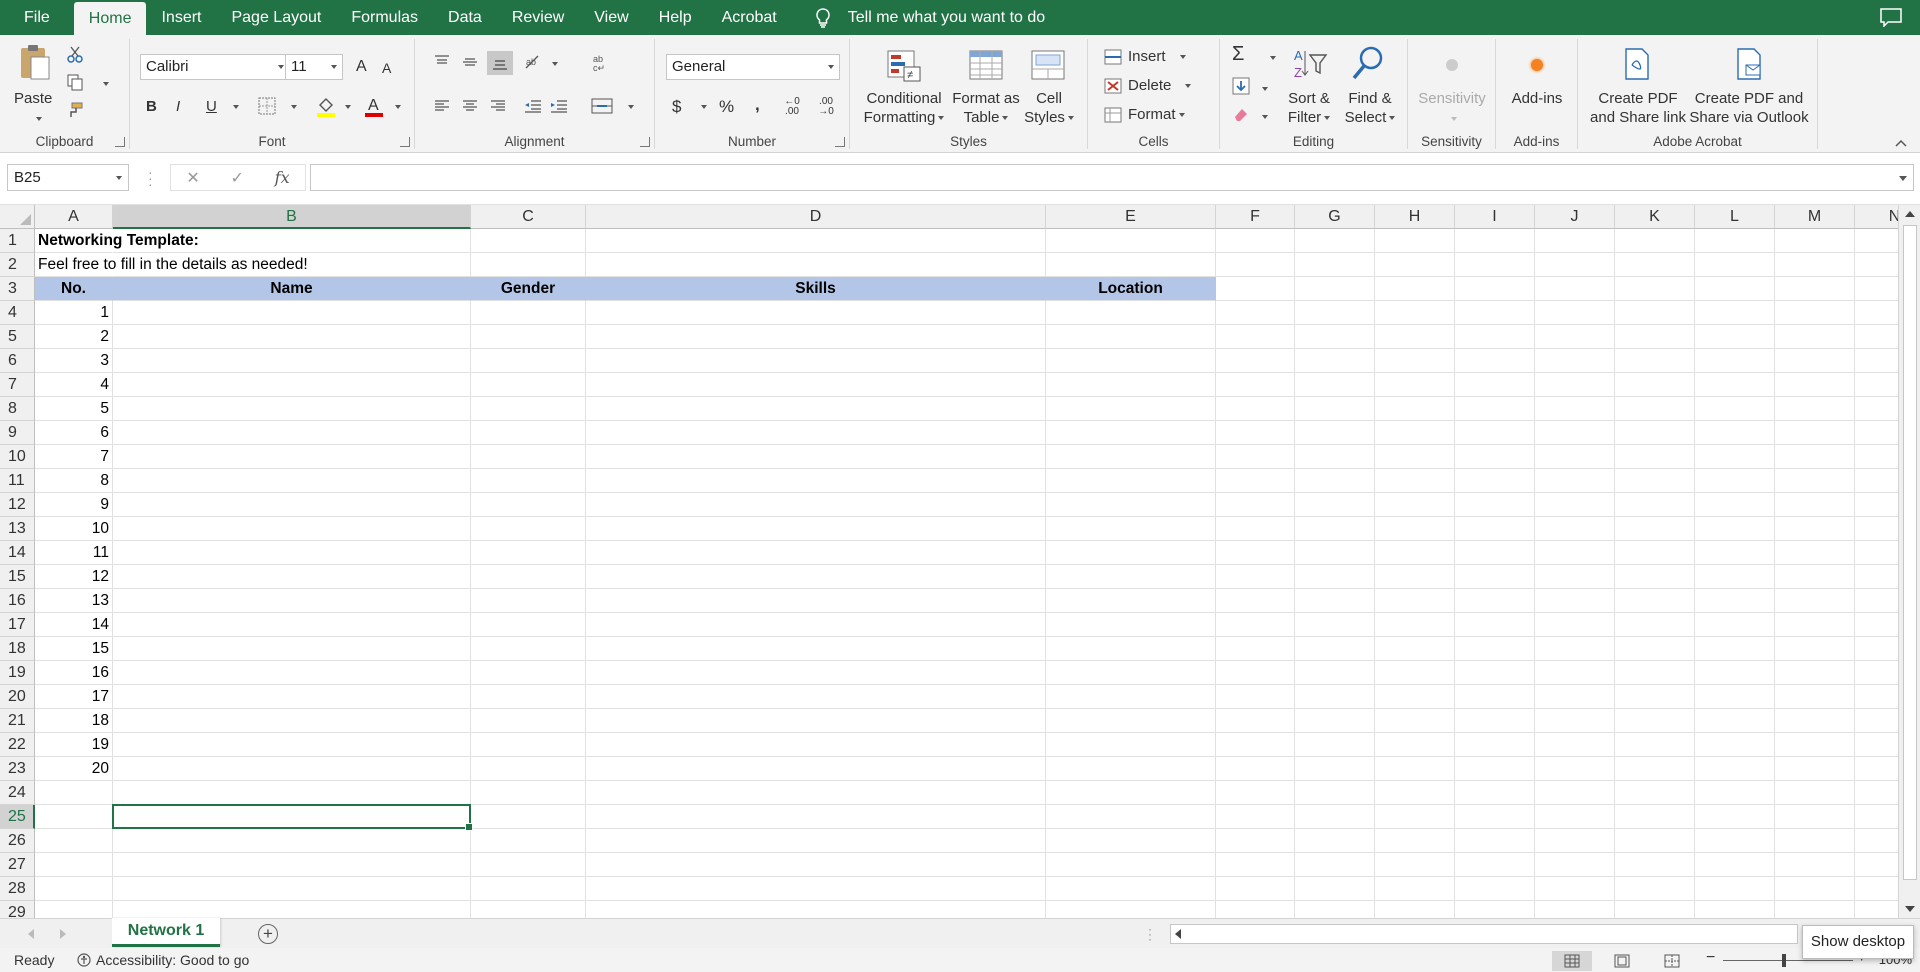 This screenshot has width=1920, height=972. I want to click on cell-m14, so click(1815, 553).